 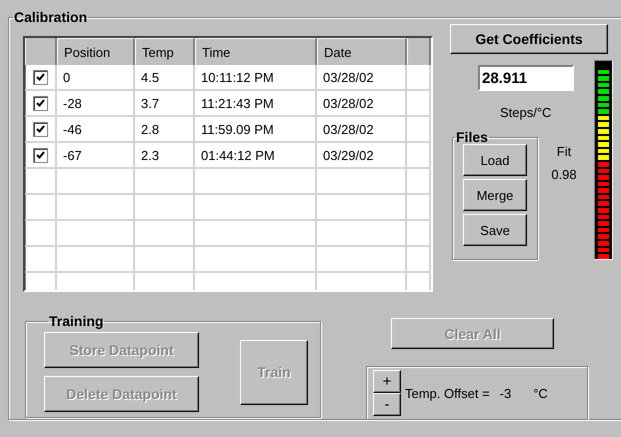 I want to click on decrement-button: -, so click(x=387, y=404).